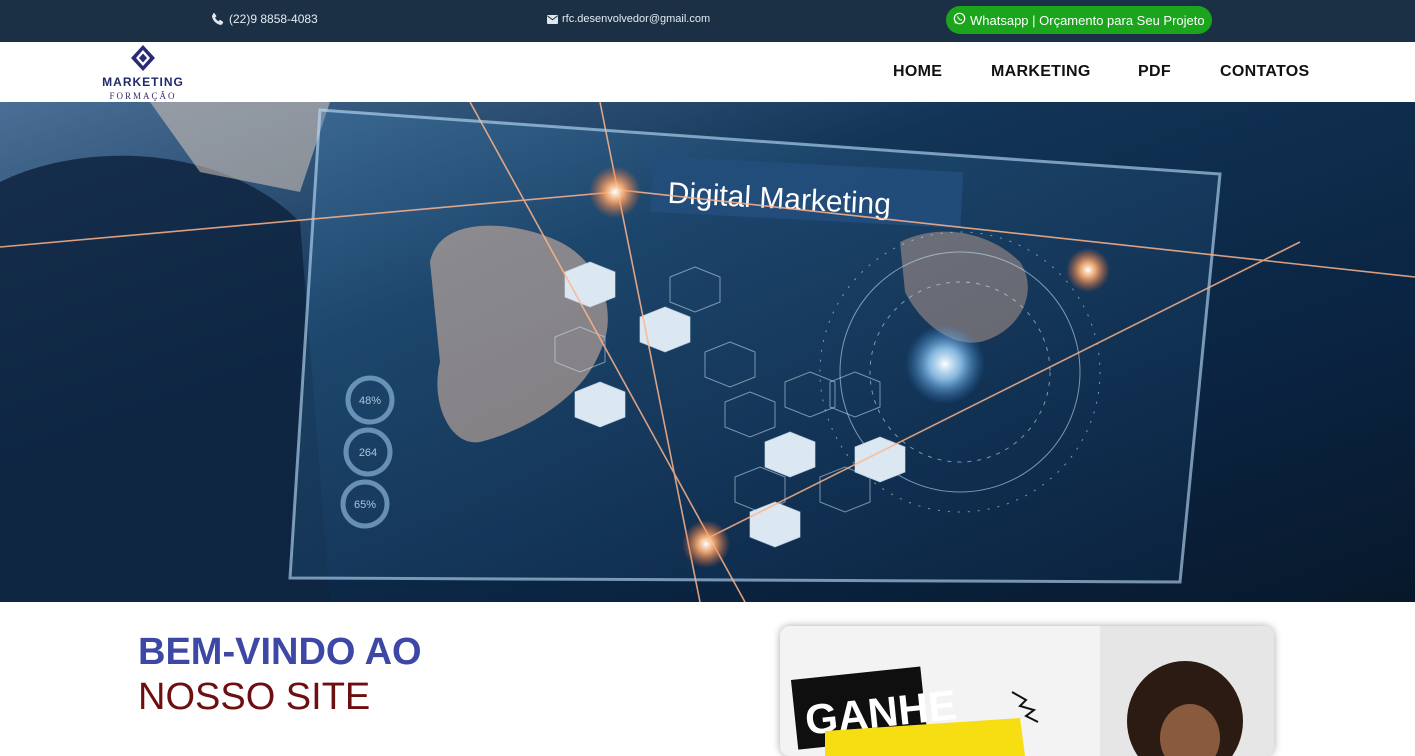 The height and width of the screenshot is (756, 1415). What do you see at coordinates (365, 505) in the screenshot?
I see `gauge-3-label: 65%` at bounding box center [365, 505].